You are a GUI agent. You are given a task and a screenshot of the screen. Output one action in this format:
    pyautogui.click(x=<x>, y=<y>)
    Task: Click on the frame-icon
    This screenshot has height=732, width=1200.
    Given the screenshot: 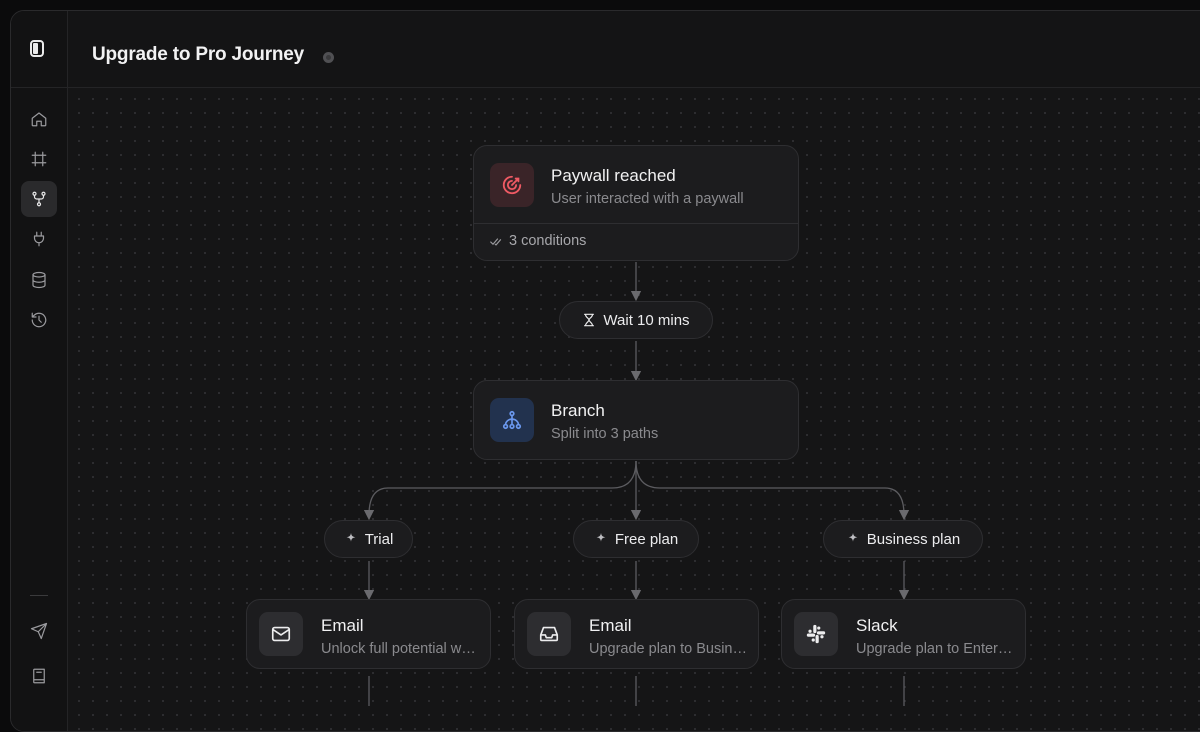 What is the action you would take?
    pyautogui.click(x=39, y=159)
    